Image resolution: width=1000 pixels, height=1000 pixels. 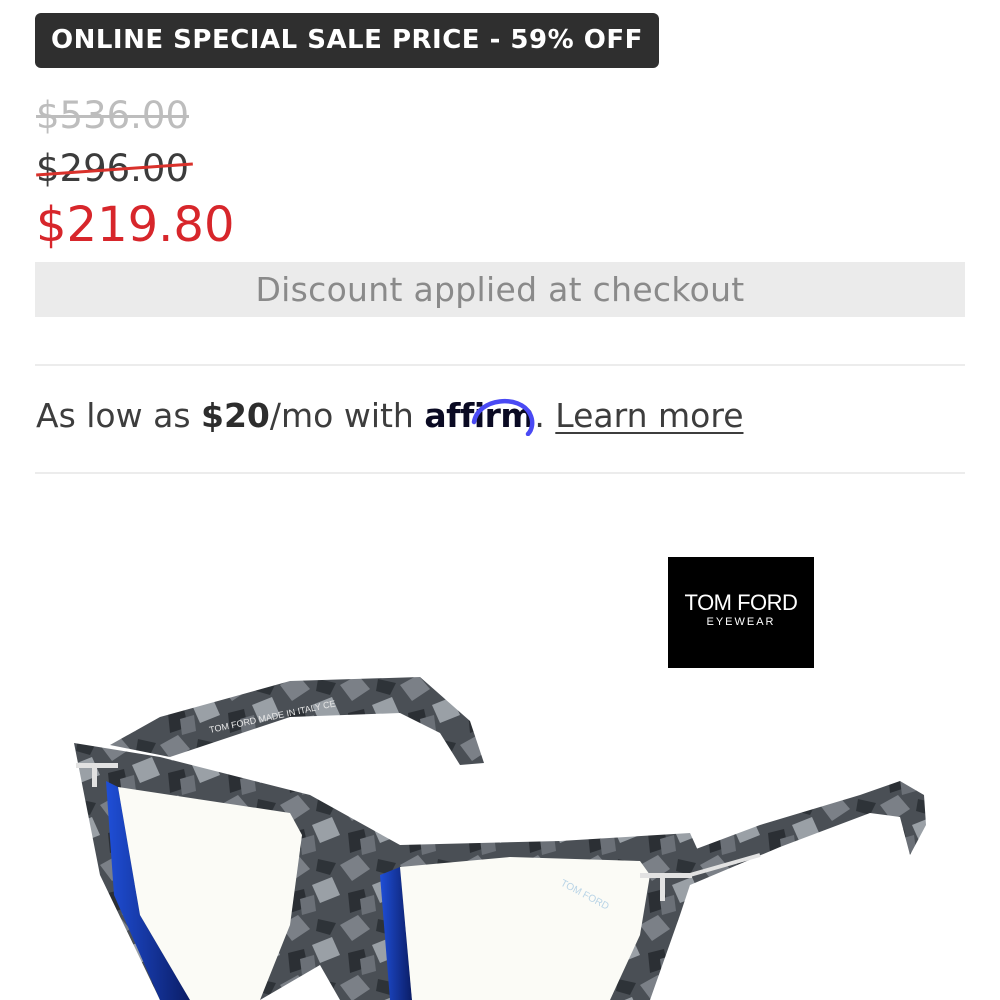 I want to click on brand-logo: TOM FORD EYEWEAR, so click(x=741, y=612).